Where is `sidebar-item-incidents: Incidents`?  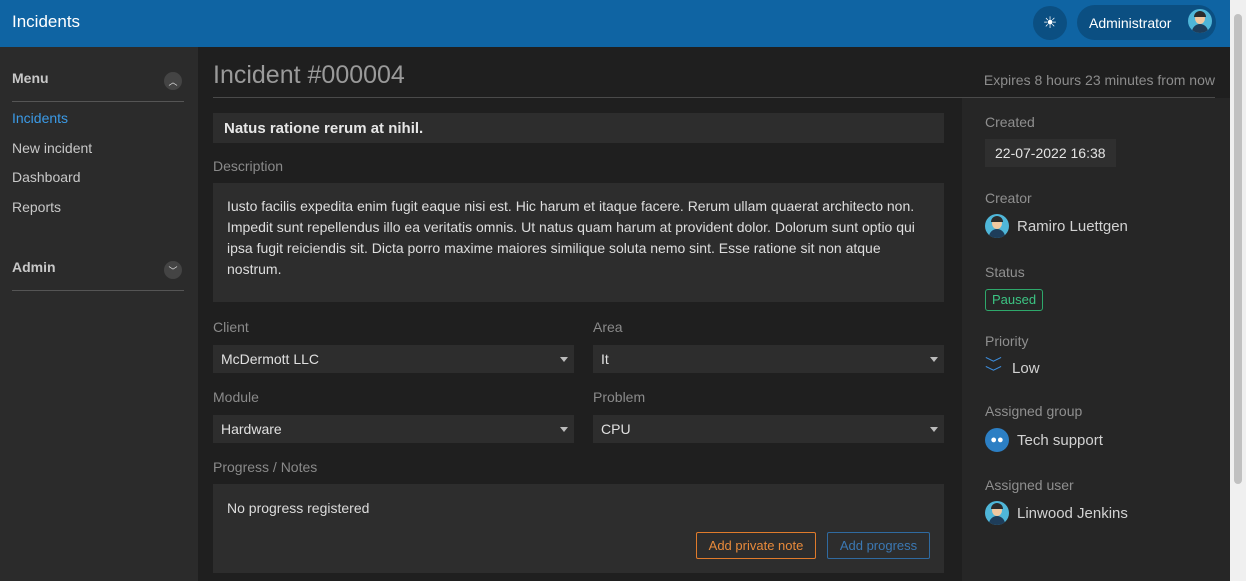
sidebar-item-incidents: Incidents is located at coordinates (40, 118).